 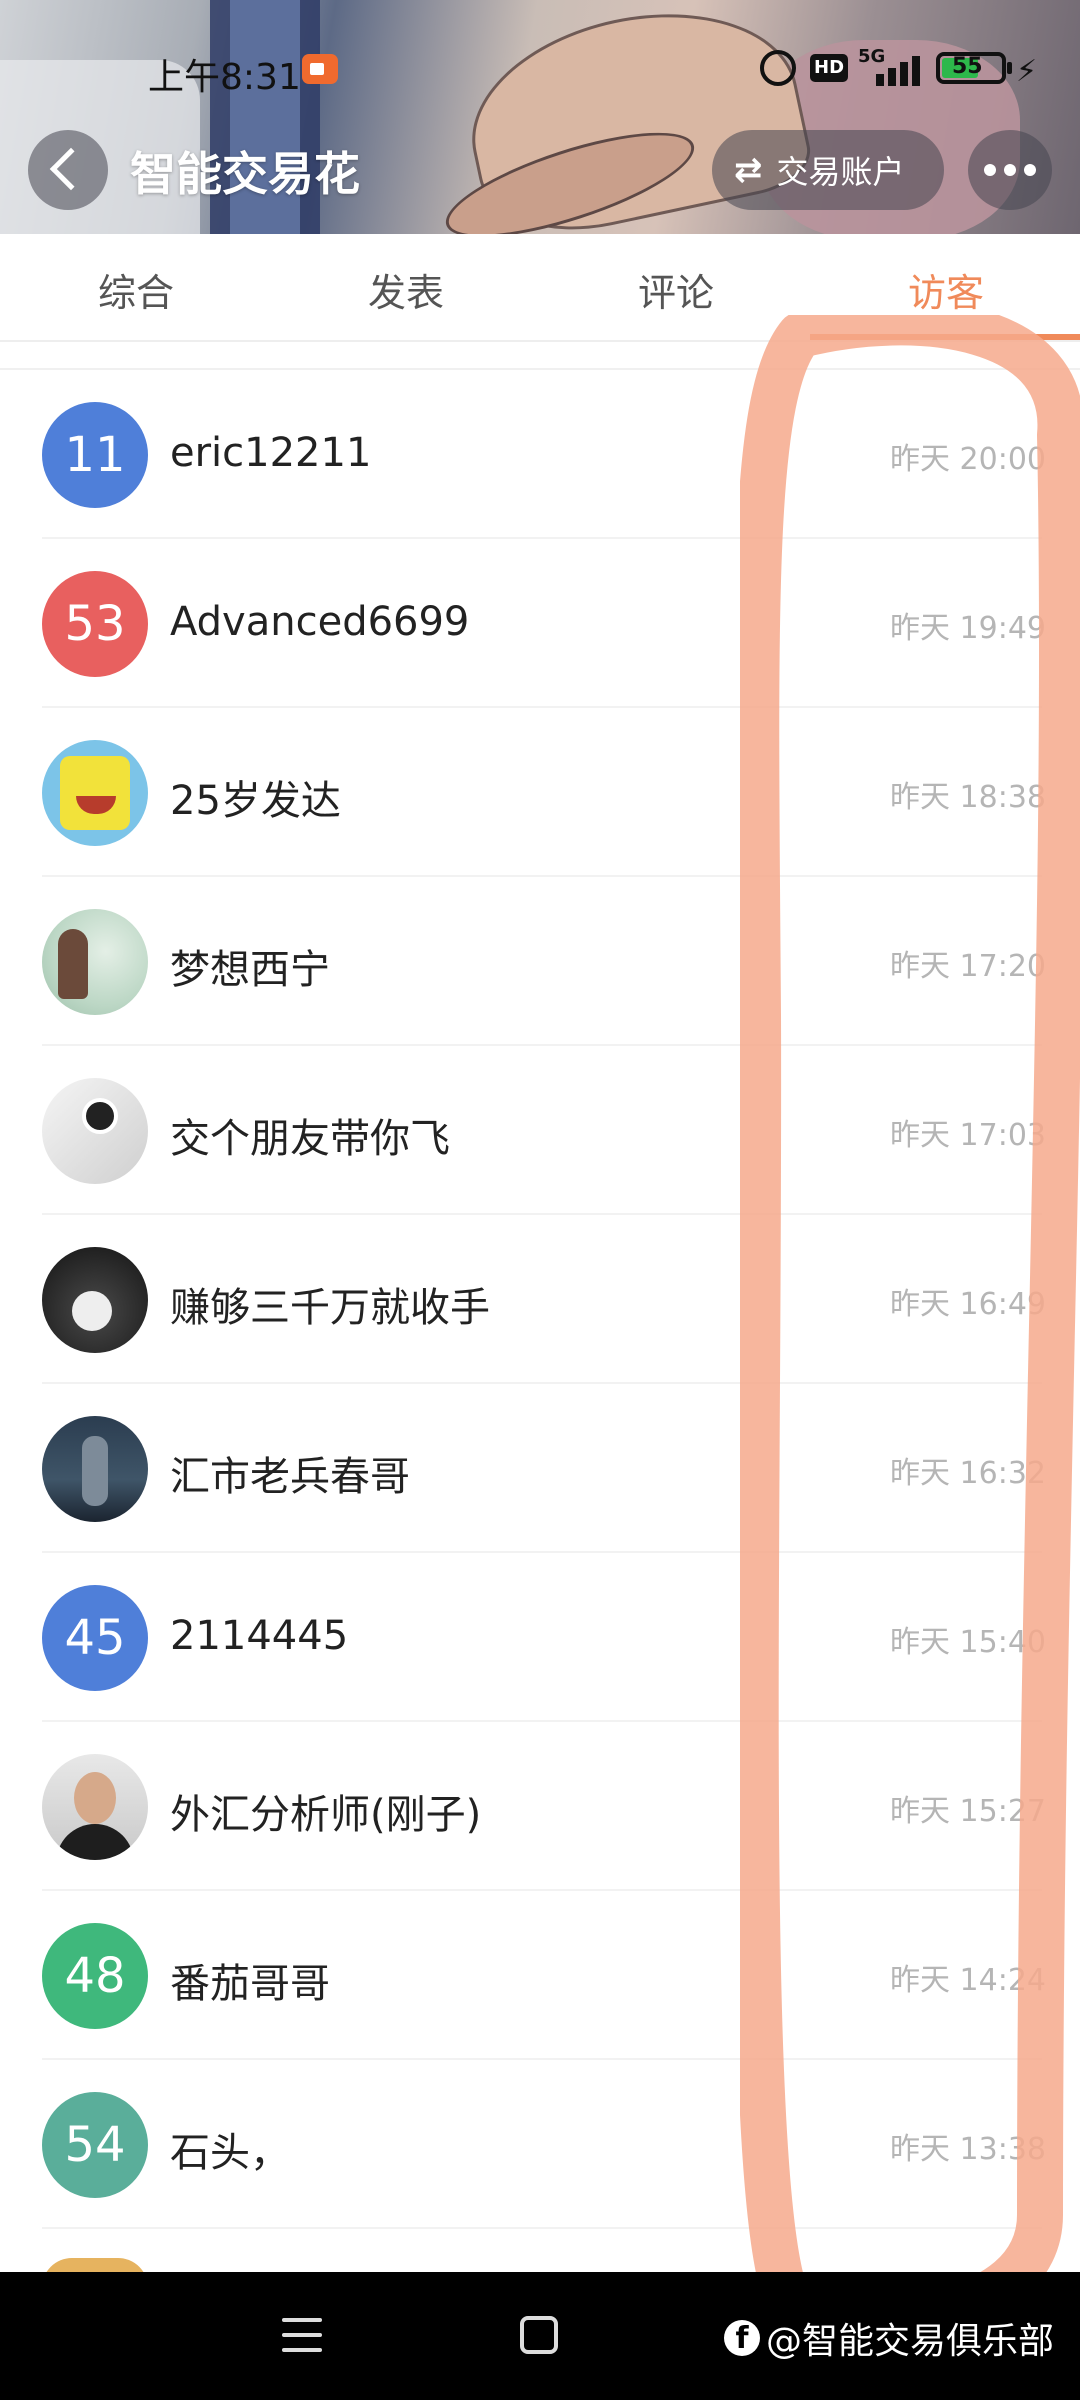 I want to click on signal-icon: 5G, so click(x=888, y=66).